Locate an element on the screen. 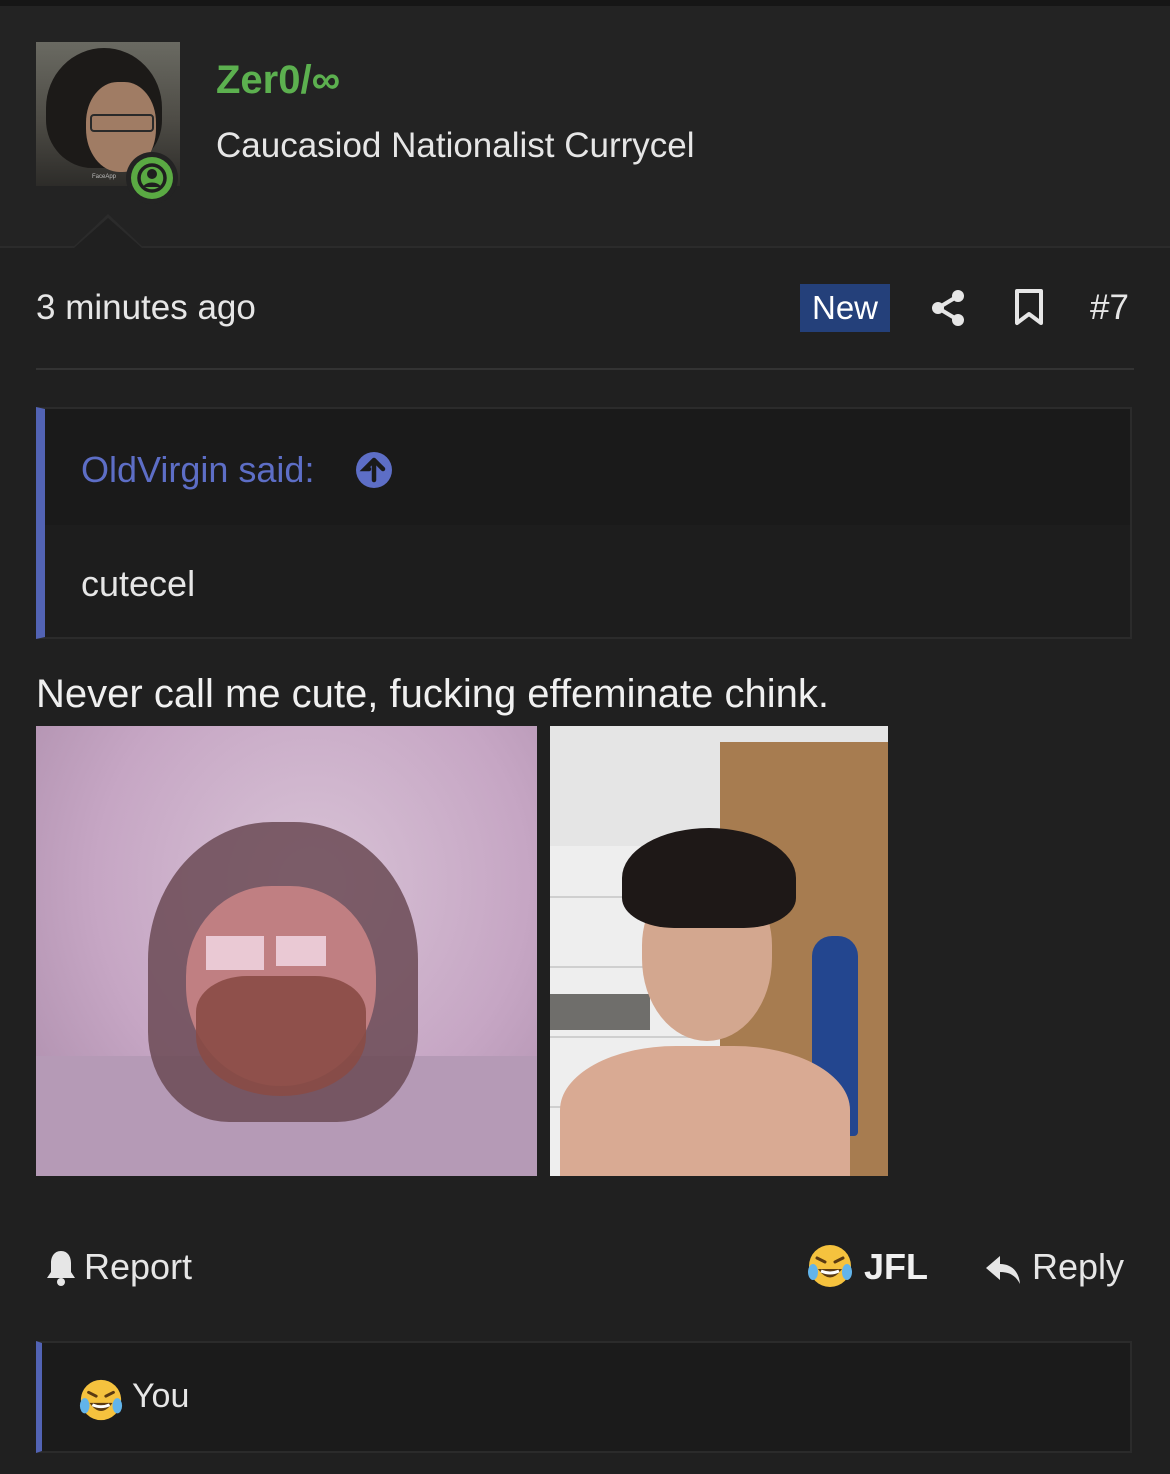  report-label: Report is located at coordinates (138, 1266).